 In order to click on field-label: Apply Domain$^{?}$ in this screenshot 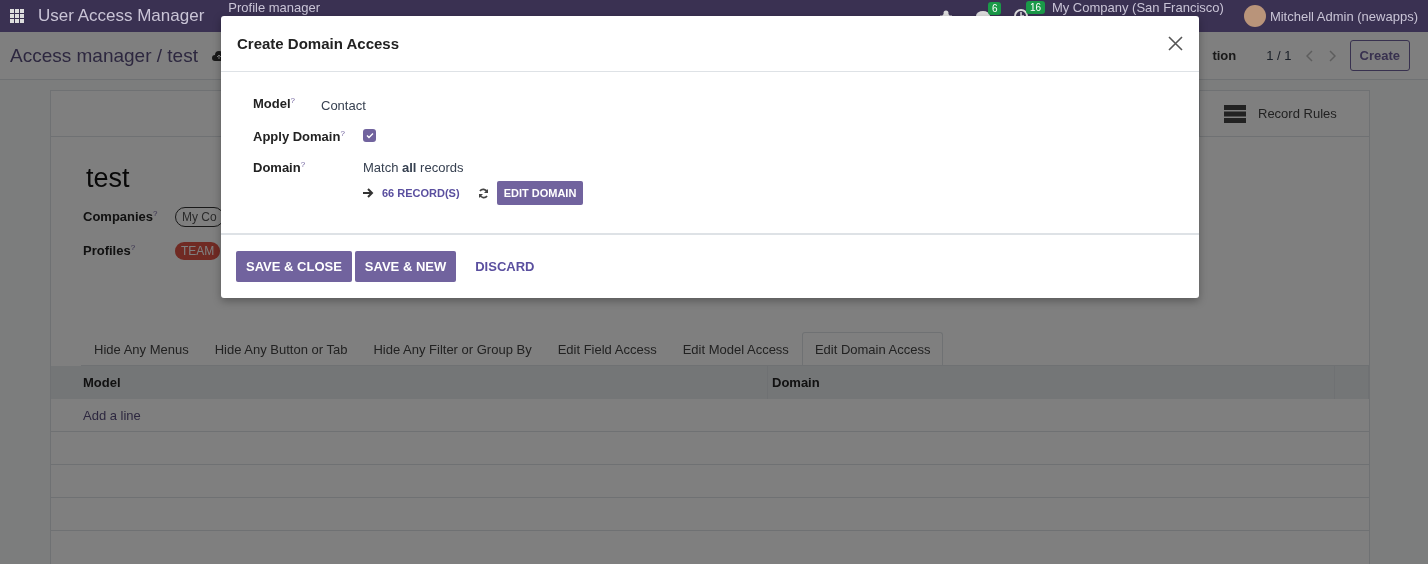, I will do `click(299, 137)`.